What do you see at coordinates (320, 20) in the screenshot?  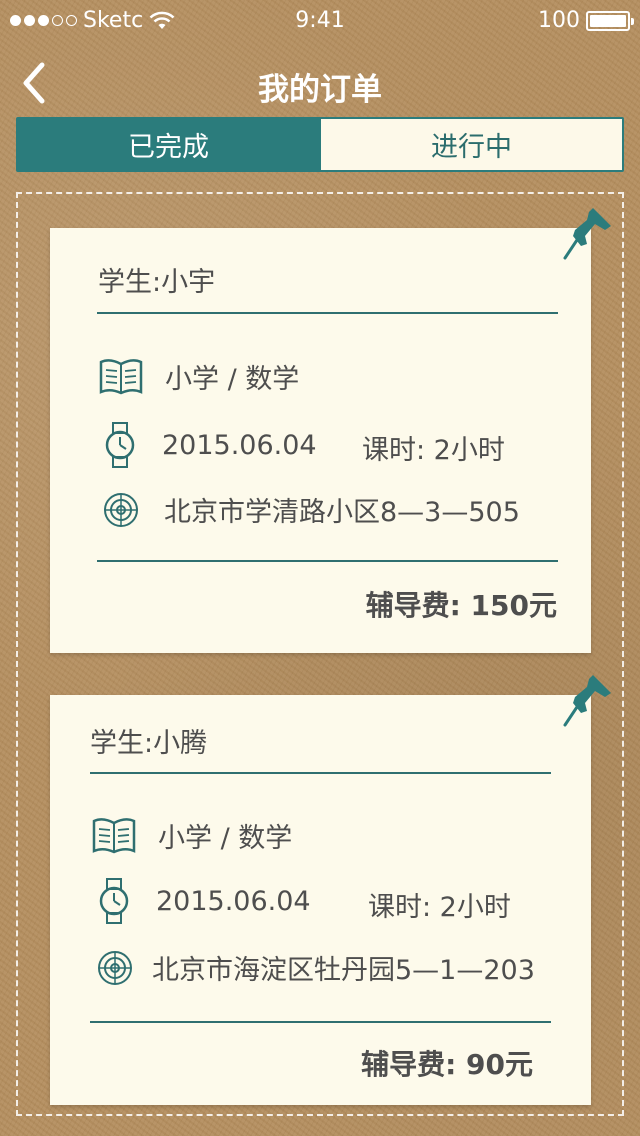 I see `status-bar: Sketc 9:41 100` at bounding box center [320, 20].